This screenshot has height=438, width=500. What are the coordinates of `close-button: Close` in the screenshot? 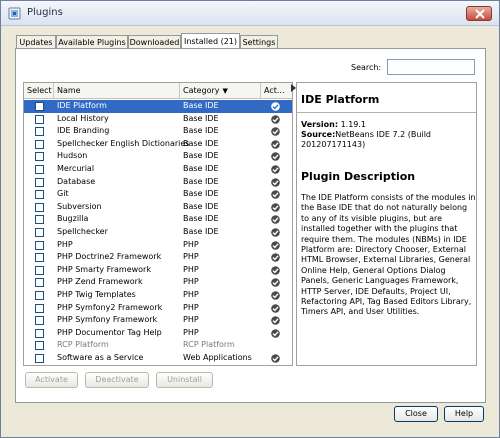 It's located at (416, 414).